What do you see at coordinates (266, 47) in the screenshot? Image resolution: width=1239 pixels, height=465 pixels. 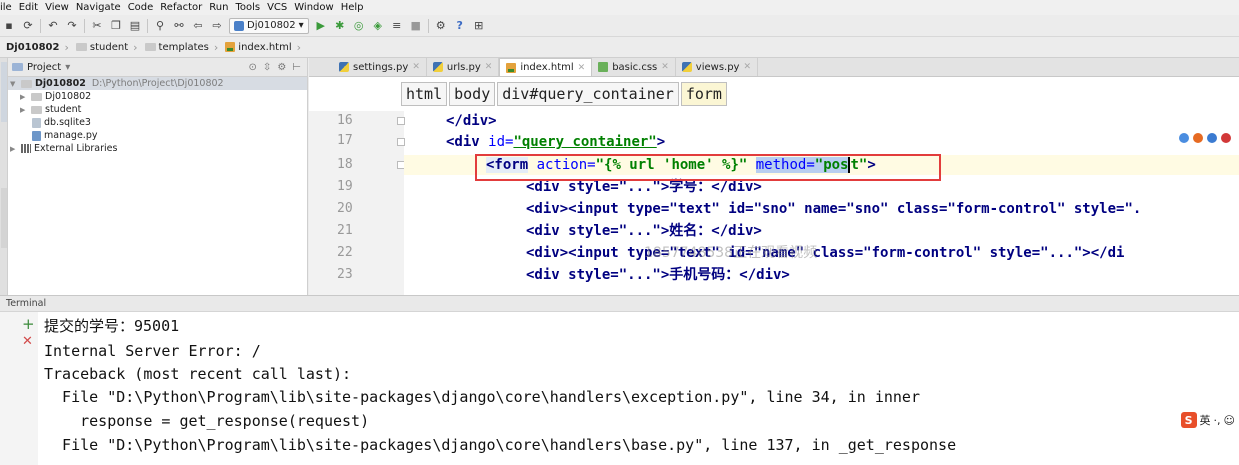 I see `breadcrumb-index-html: index.html ›` at bounding box center [266, 47].